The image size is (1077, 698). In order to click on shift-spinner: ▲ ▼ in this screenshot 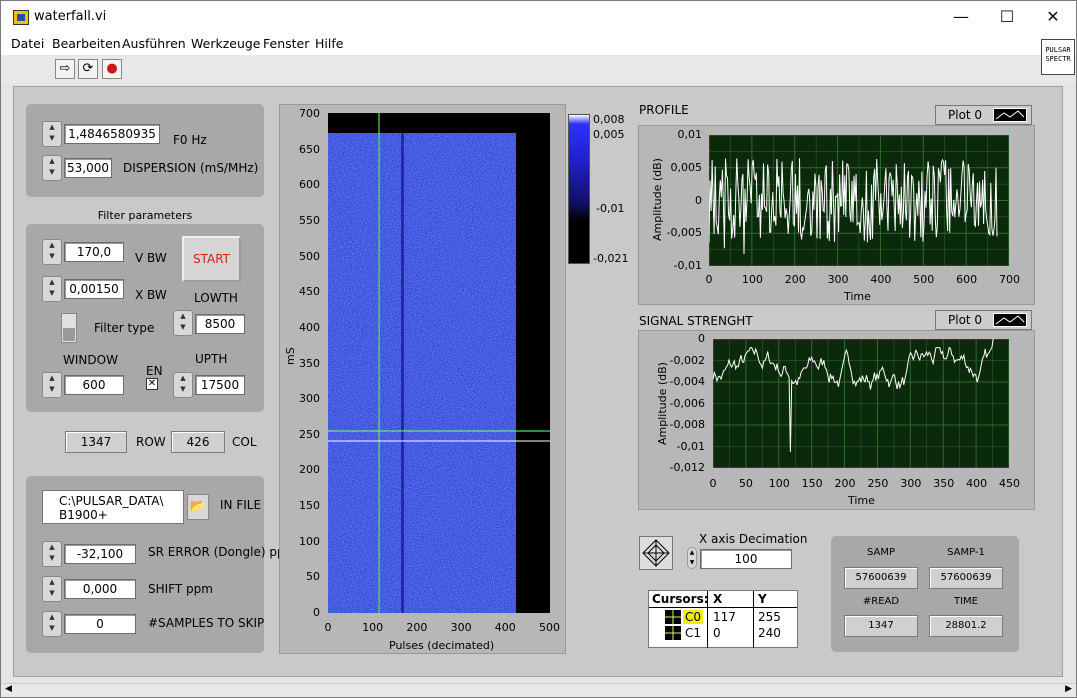, I will do `click(52, 589)`.